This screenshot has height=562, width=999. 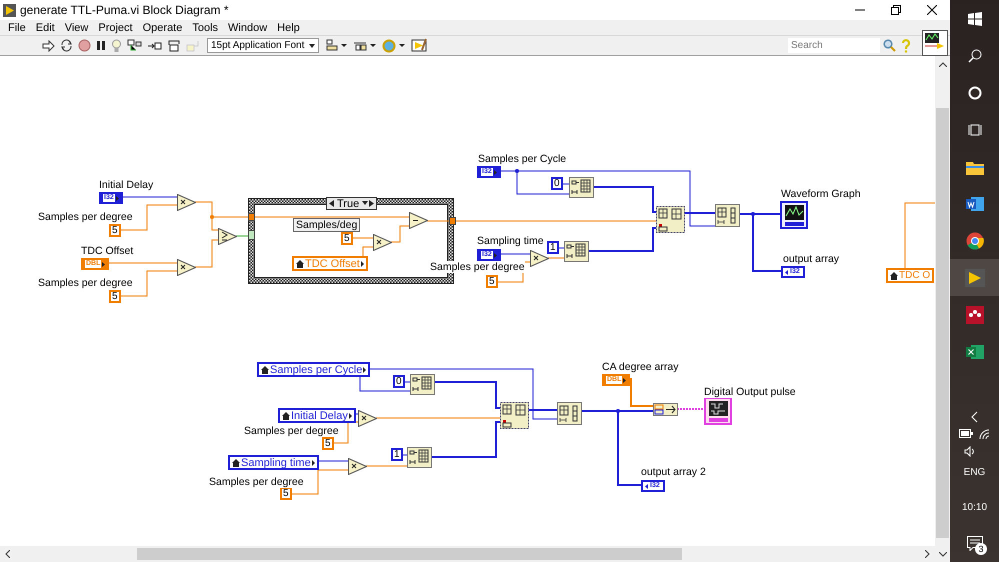 I want to click on window-title: generate TTL-Puma.vi Block Diagram *, so click(x=125, y=10).